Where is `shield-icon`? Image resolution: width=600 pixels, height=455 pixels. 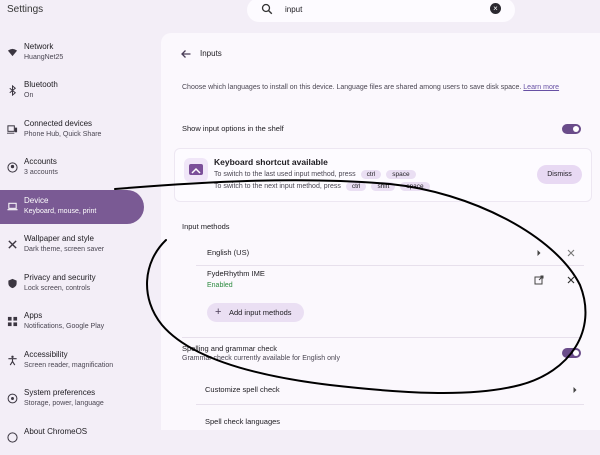 shield-icon is located at coordinates (12, 283).